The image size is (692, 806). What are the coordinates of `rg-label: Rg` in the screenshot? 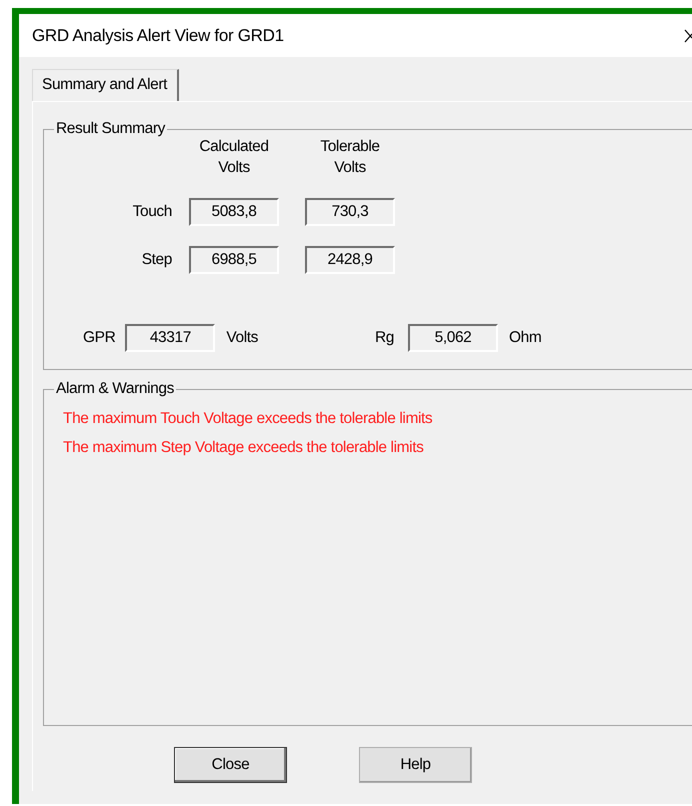 It's located at (384, 338).